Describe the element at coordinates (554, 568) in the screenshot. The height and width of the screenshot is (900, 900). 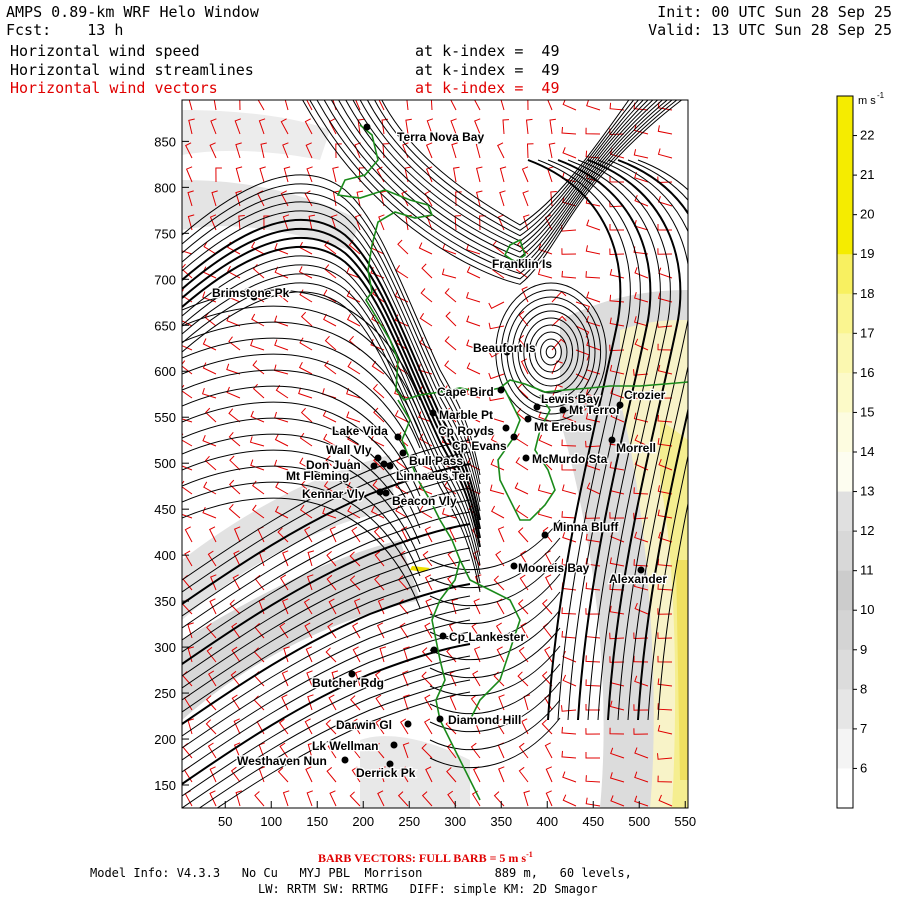
I see `place-label: Mooreis Bay` at that location.